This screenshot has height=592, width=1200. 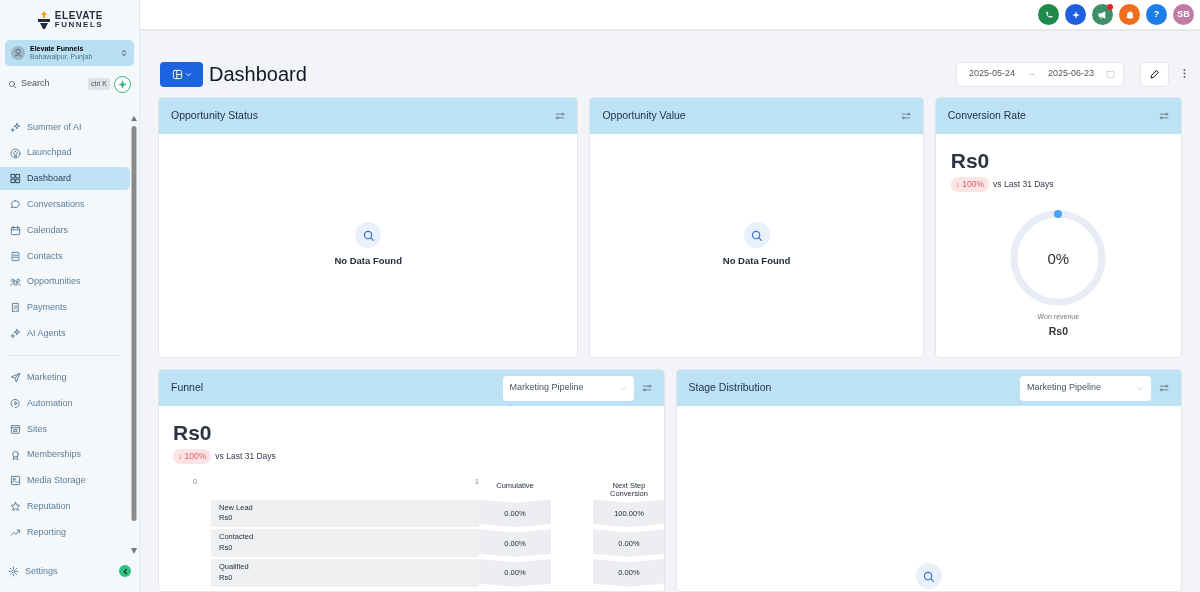 I want to click on layout-icon, so click(x=177, y=74).